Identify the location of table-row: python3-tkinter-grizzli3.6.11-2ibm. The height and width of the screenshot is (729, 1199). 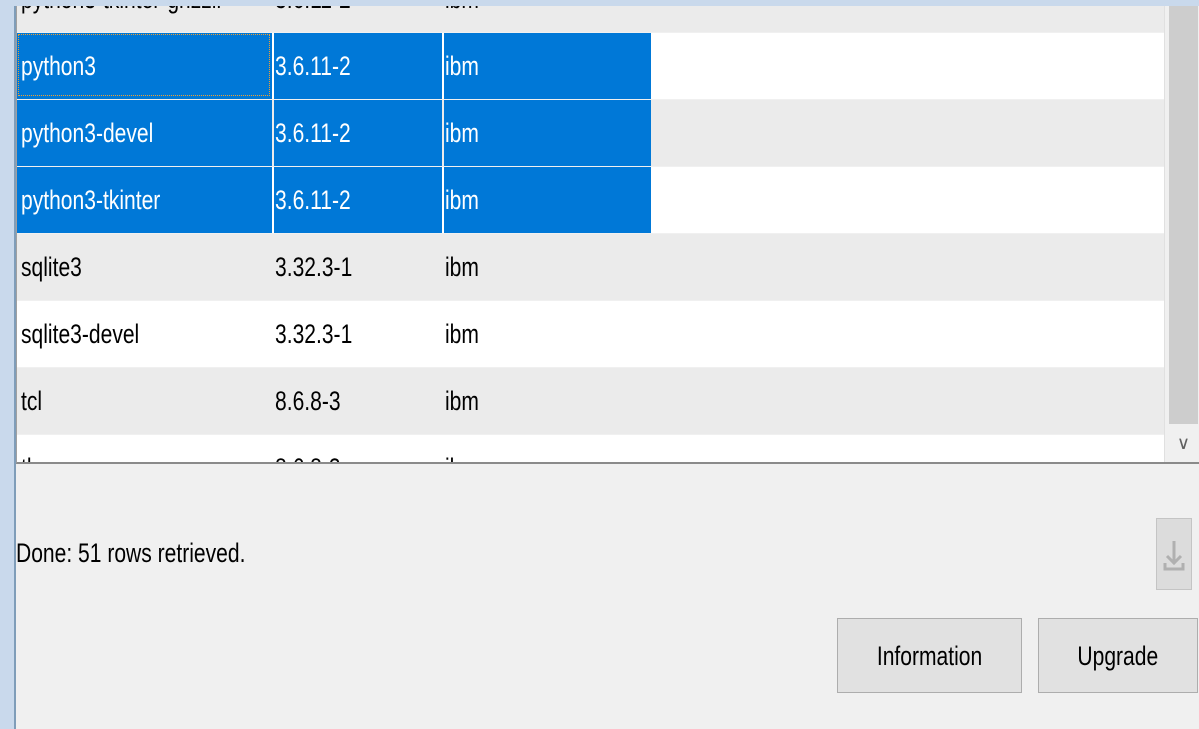
(591, 19).